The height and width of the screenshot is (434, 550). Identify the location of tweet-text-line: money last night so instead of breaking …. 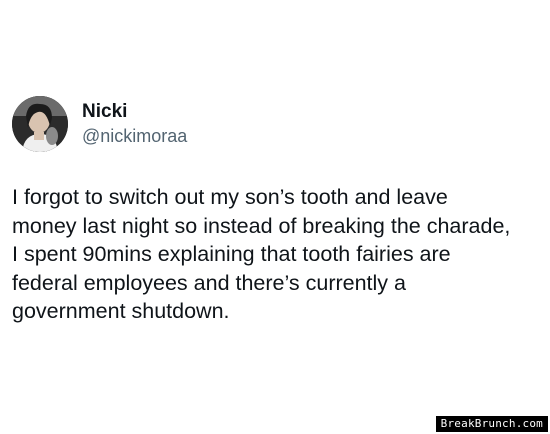
(261, 225).